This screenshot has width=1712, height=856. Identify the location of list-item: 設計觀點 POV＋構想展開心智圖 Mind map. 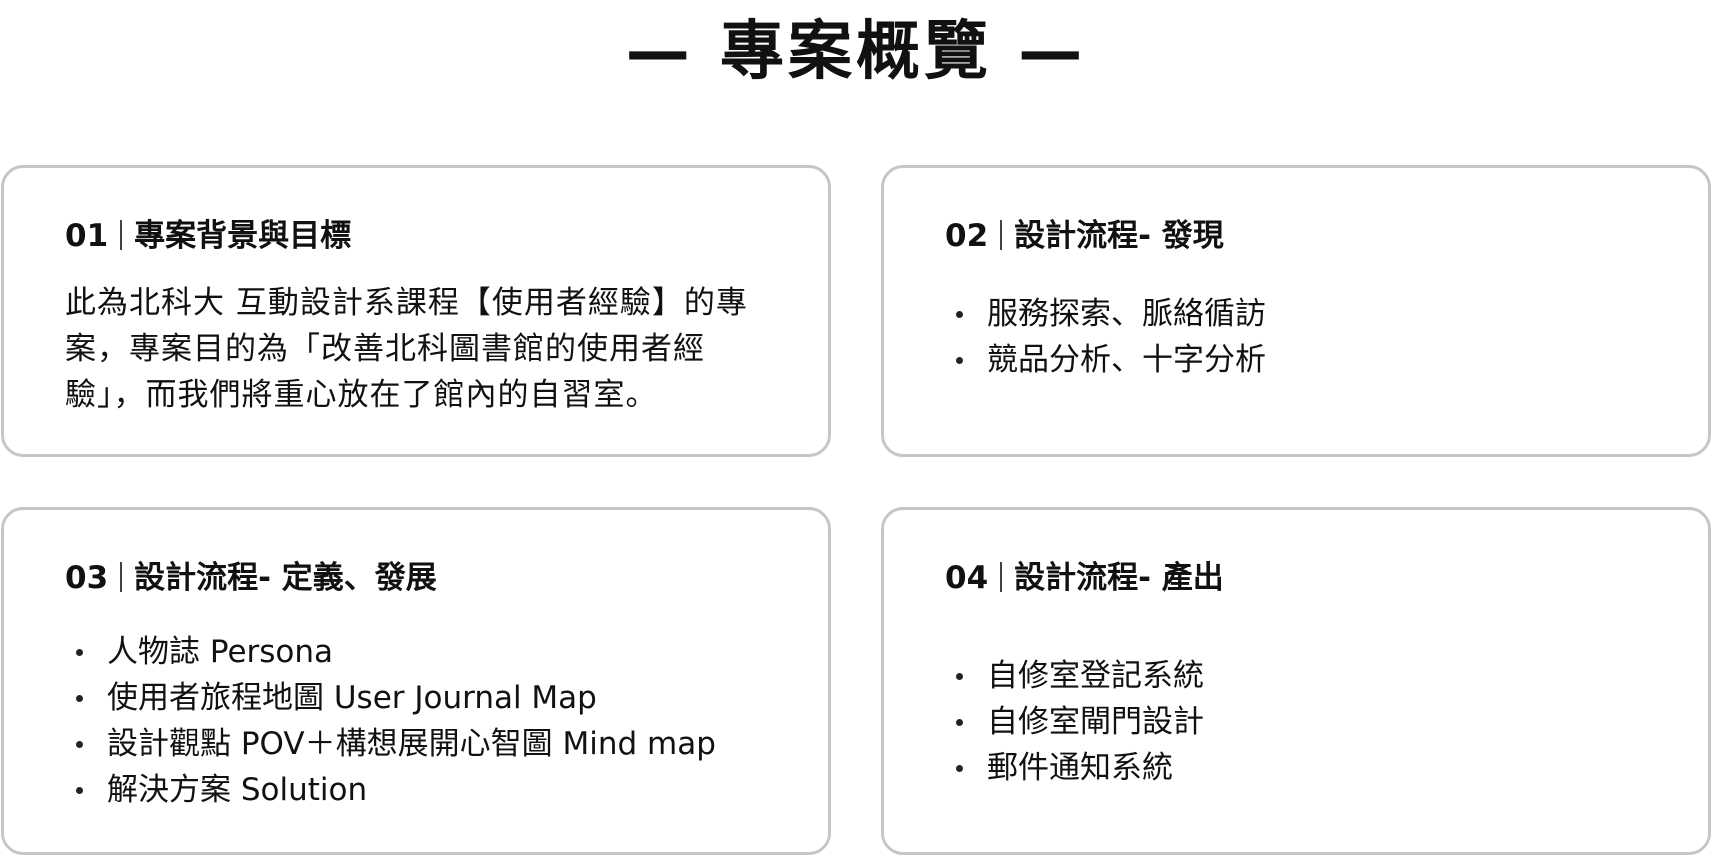
(396, 744).